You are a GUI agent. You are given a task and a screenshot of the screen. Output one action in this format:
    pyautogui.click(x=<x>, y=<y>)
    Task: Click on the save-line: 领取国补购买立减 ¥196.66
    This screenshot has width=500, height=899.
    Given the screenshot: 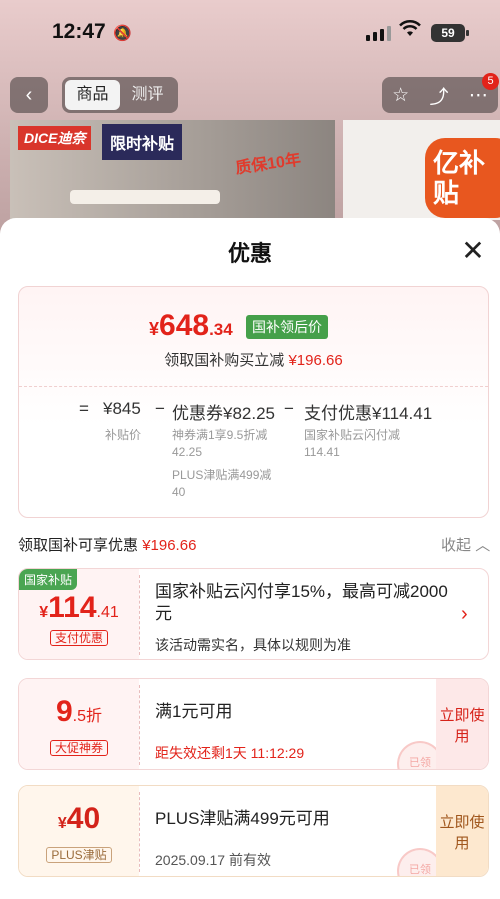 What is the action you would take?
    pyautogui.click(x=253, y=359)
    